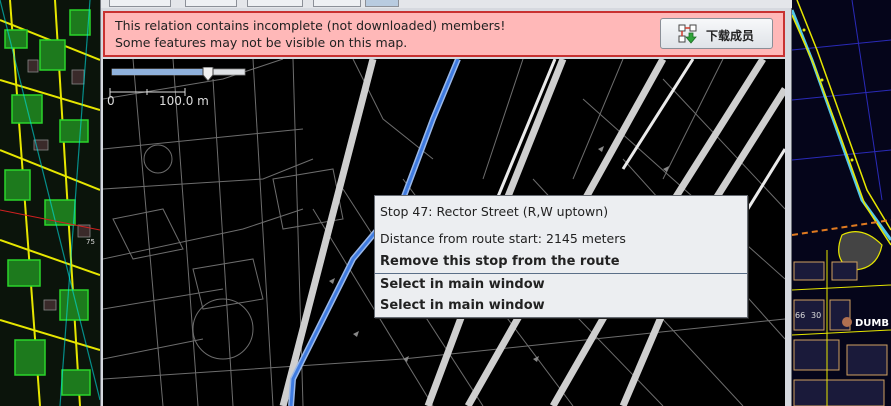 Image resolution: width=891 pixels, height=406 pixels. I want to click on place-marker-icon, so click(847, 322).